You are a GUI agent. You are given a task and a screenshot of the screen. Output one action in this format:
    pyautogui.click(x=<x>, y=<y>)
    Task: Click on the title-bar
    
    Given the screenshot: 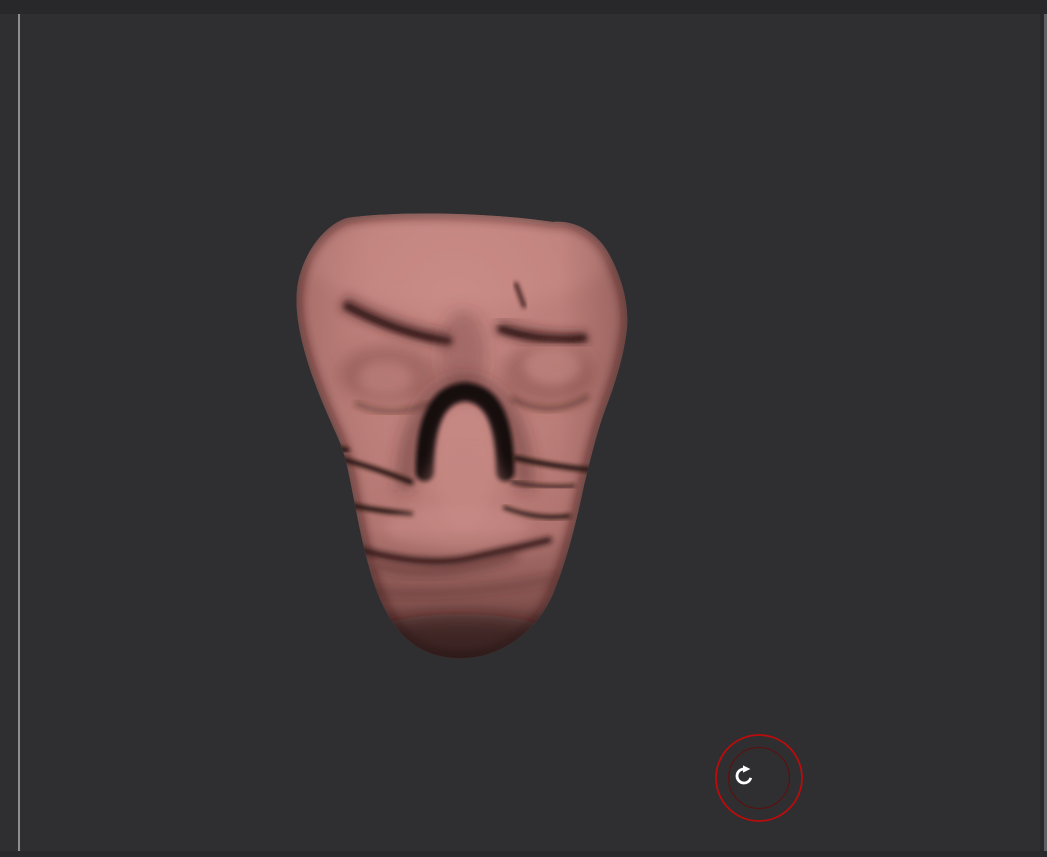 What is the action you would take?
    pyautogui.click(x=523, y=7)
    